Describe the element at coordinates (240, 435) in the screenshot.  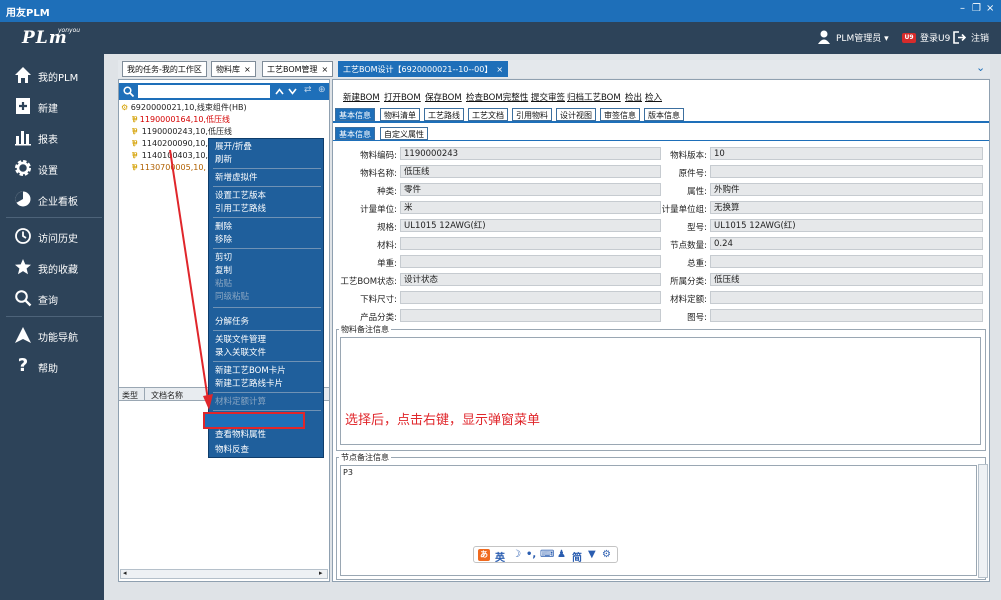
I see `context-menu-item: 查看物料属性` at that location.